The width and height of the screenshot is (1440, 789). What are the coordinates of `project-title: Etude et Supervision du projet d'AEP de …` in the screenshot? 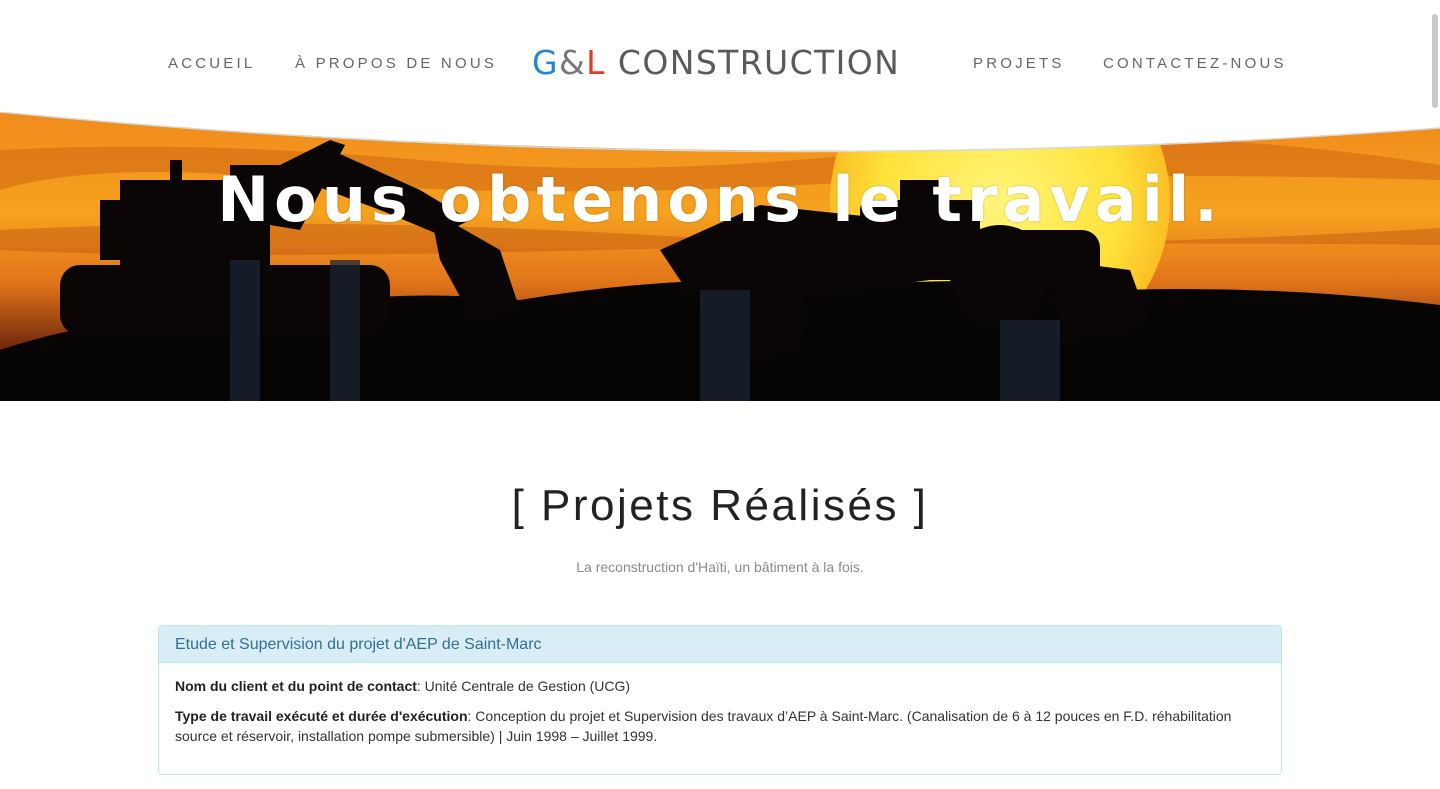 It's located at (358, 644).